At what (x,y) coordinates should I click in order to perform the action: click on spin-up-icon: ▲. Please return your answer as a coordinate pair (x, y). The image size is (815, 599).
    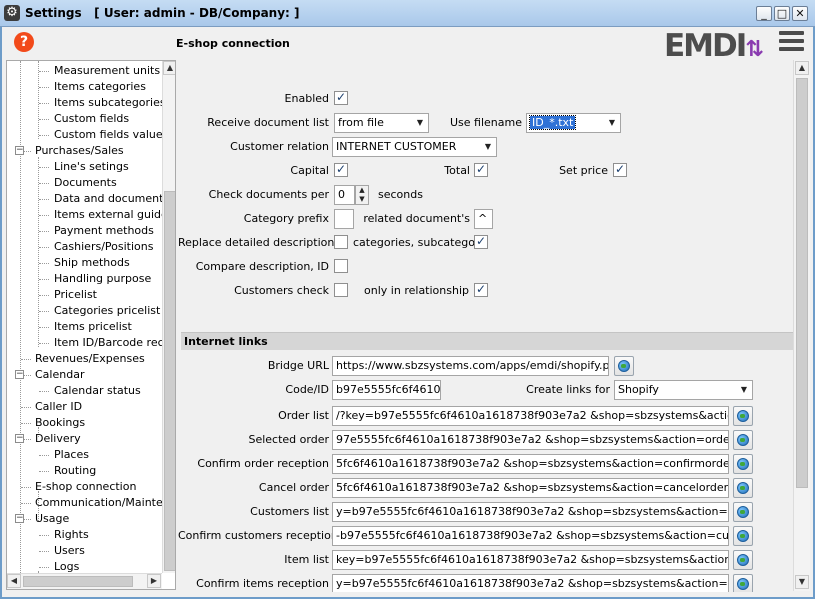
    Looking at the image, I should click on (362, 190).